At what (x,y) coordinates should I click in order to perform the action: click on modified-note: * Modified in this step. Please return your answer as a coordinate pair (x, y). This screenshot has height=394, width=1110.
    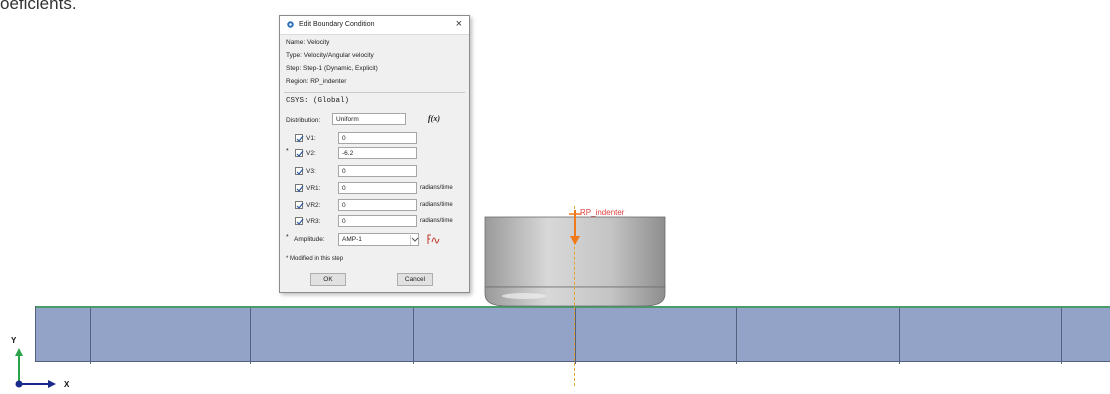
    Looking at the image, I should click on (315, 259).